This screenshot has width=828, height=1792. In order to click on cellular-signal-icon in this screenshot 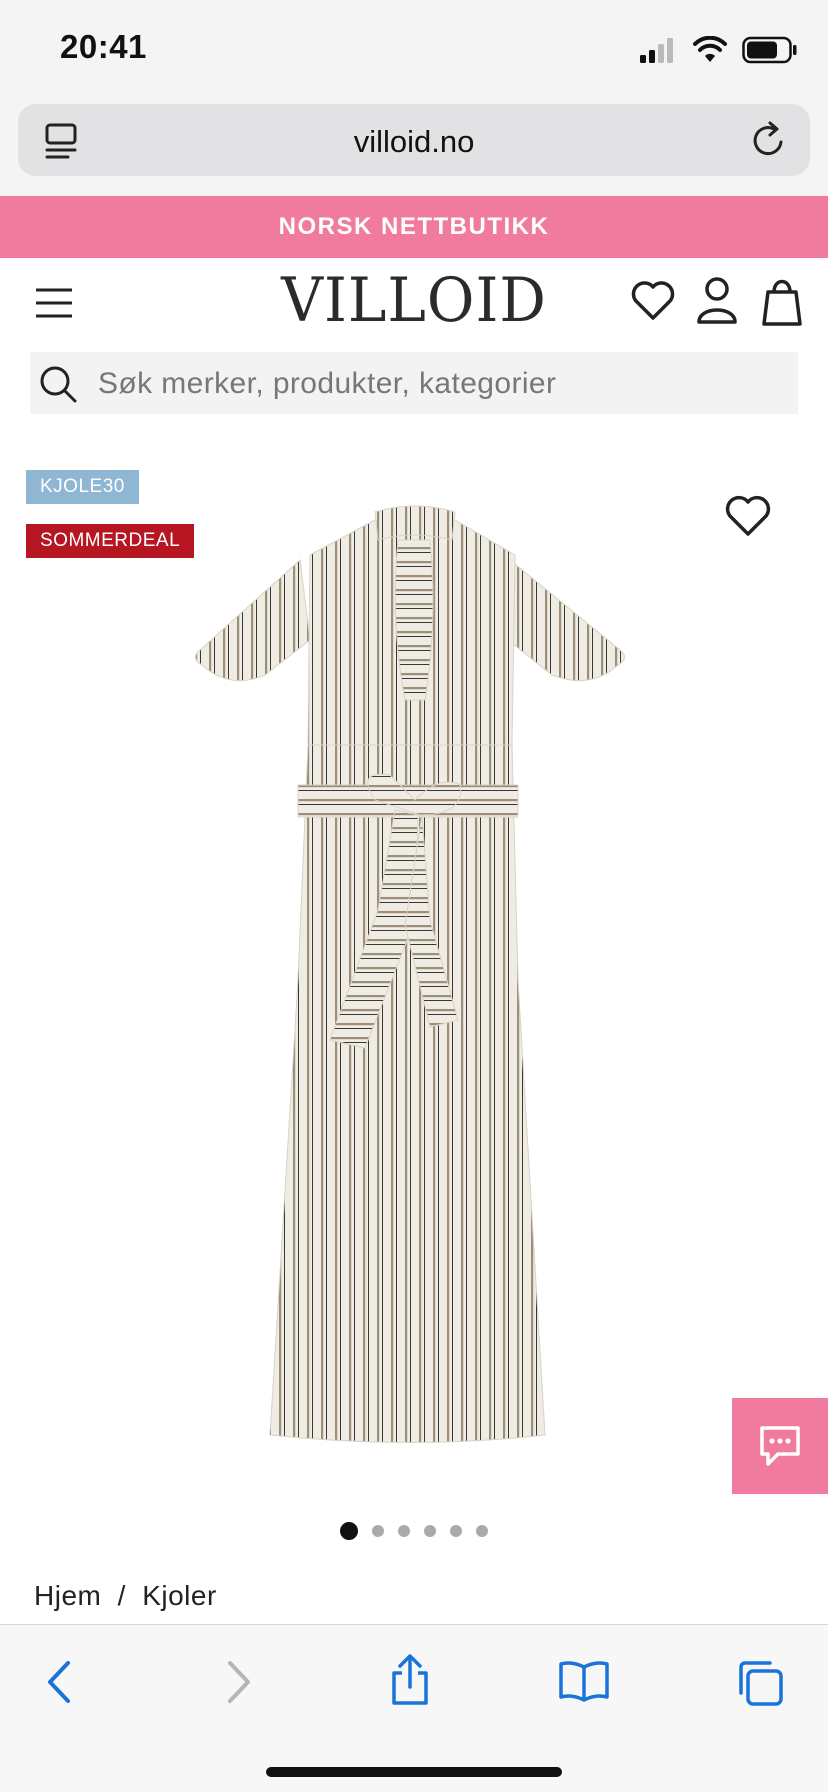, I will do `click(656, 50)`.